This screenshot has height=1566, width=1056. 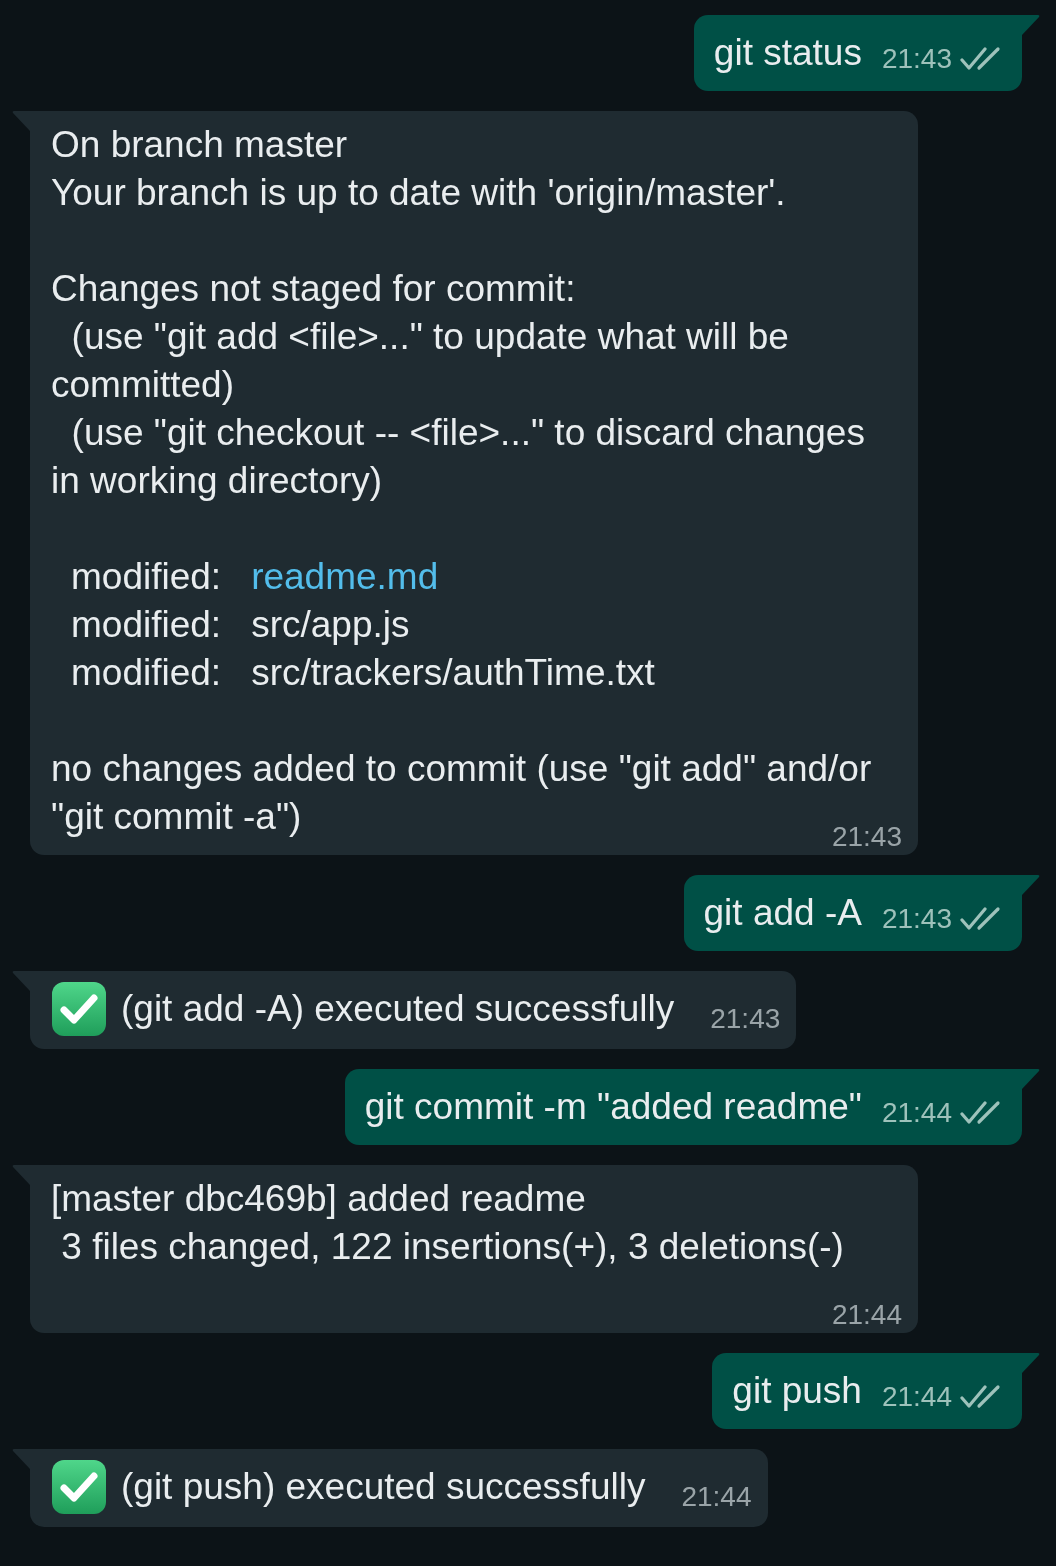 What do you see at coordinates (787, 53) in the screenshot?
I see `message-text: git status` at bounding box center [787, 53].